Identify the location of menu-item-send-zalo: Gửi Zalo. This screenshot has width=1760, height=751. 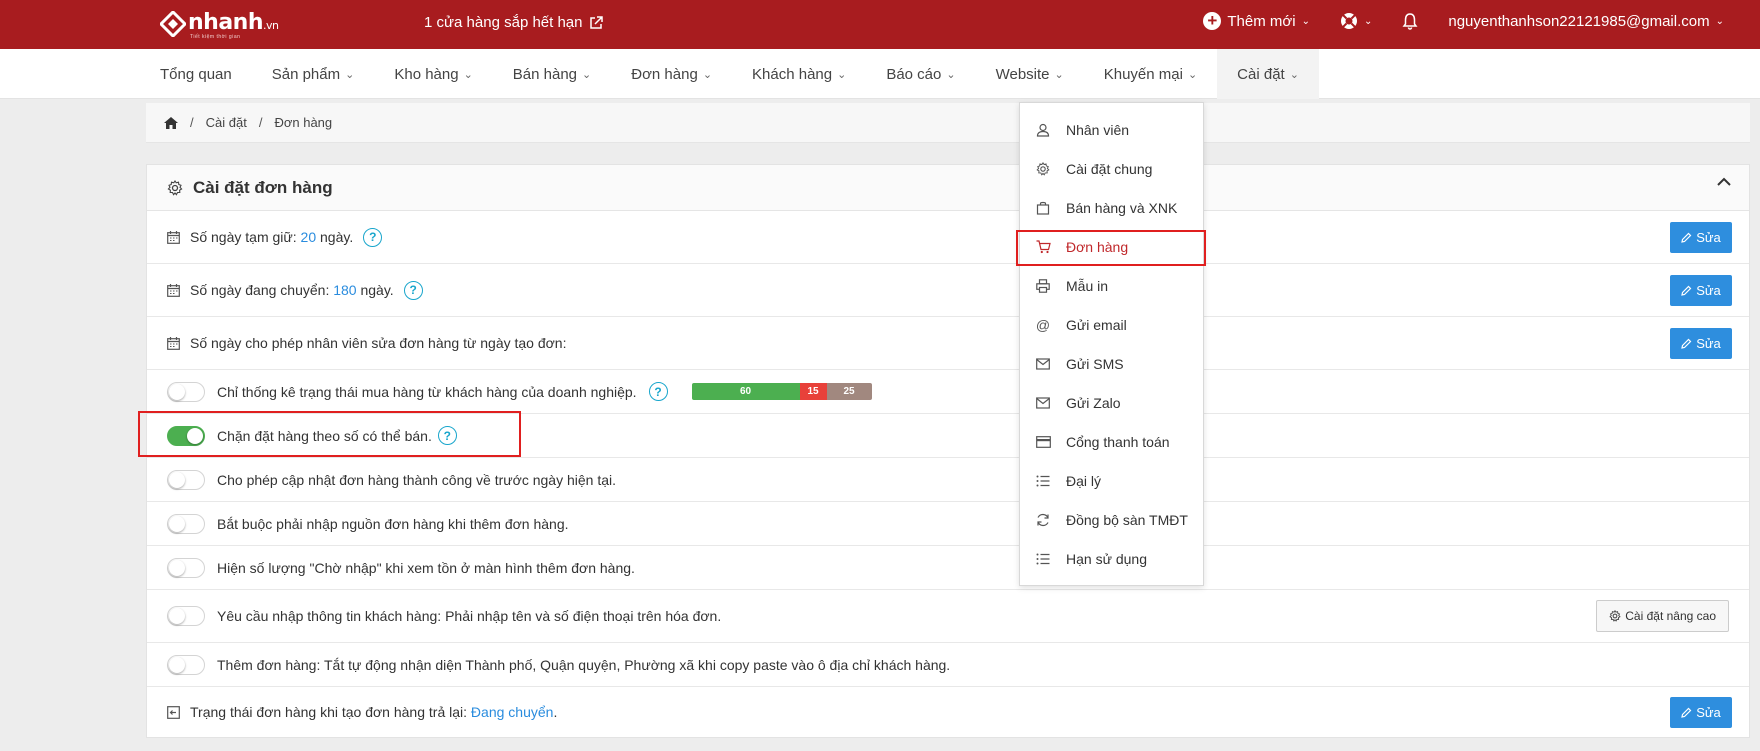
(1111, 402).